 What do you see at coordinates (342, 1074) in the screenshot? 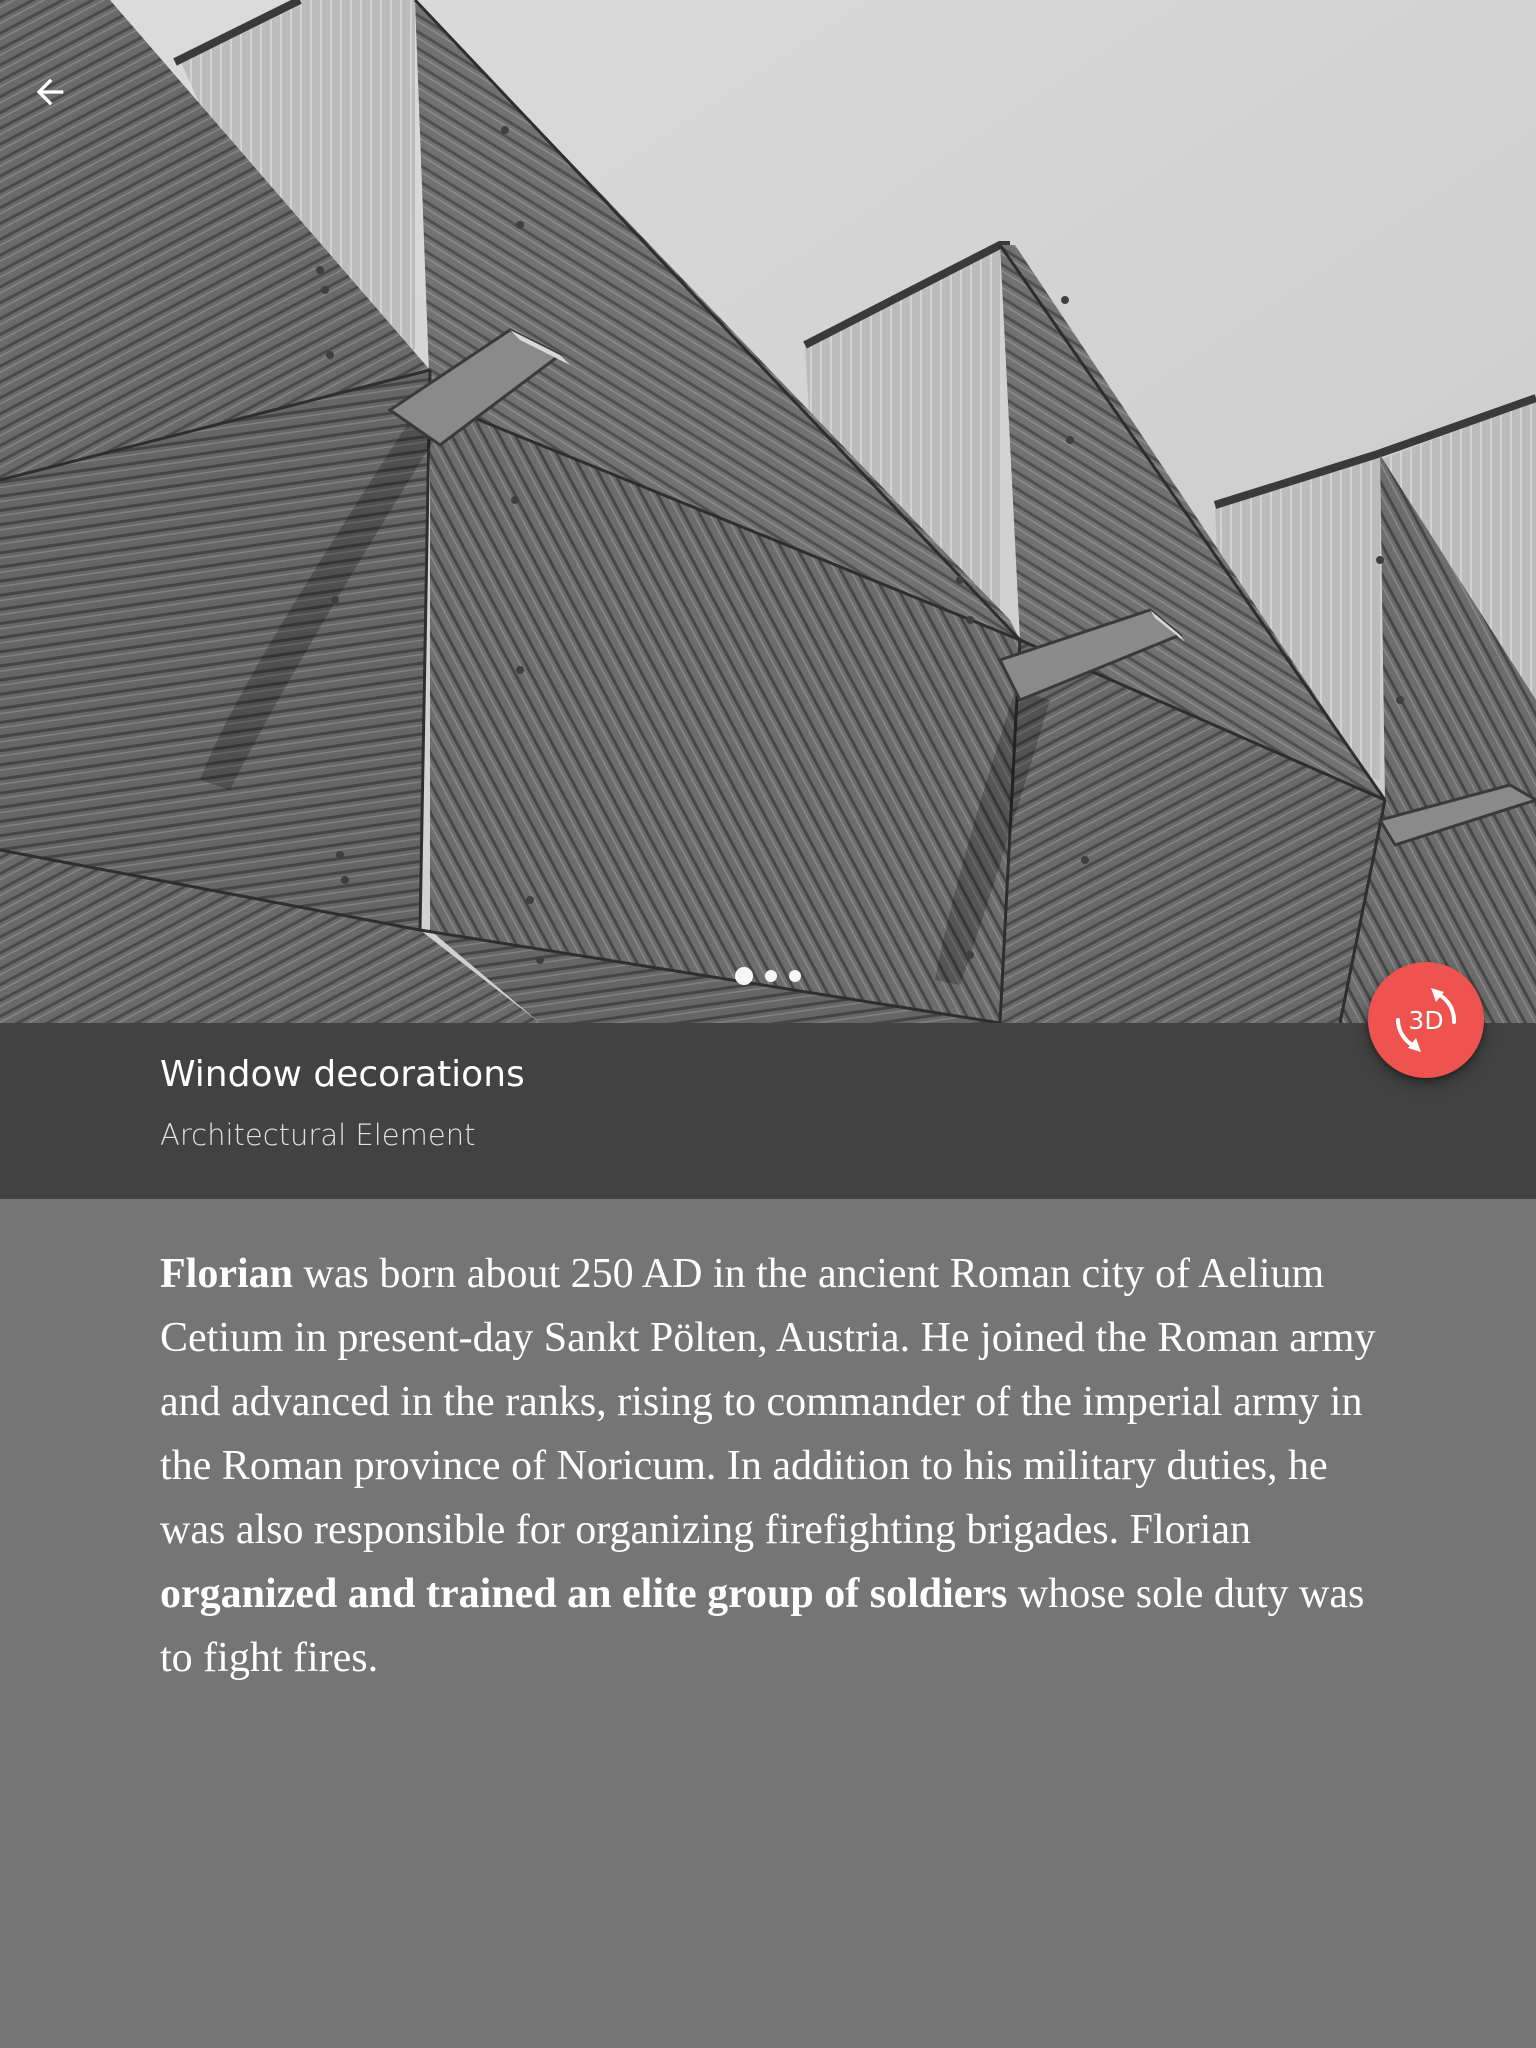
I see `item-title: Window decorations` at bounding box center [342, 1074].